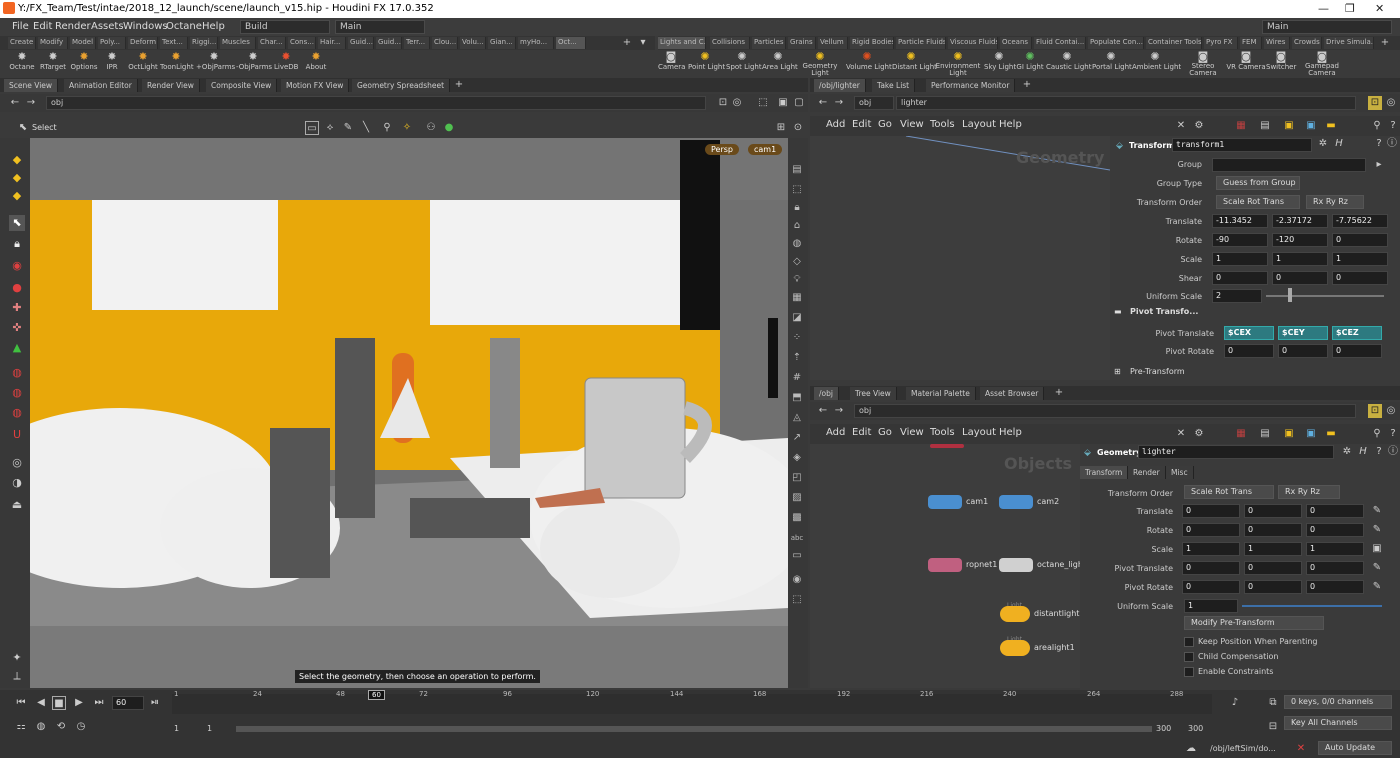  Describe the element at coordinates (17, 413) in the screenshot. I see `curve-snap-icon: ◍` at that location.